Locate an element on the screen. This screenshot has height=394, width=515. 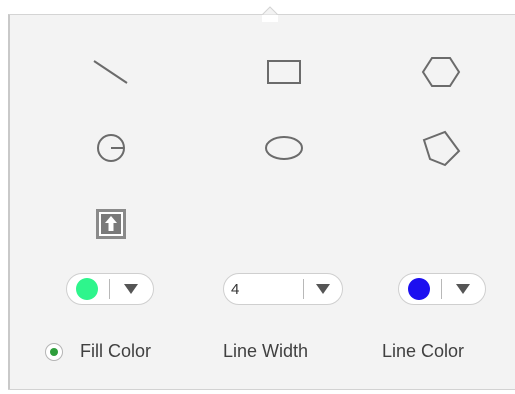
polygon-icon is located at coordinates (441, 148).